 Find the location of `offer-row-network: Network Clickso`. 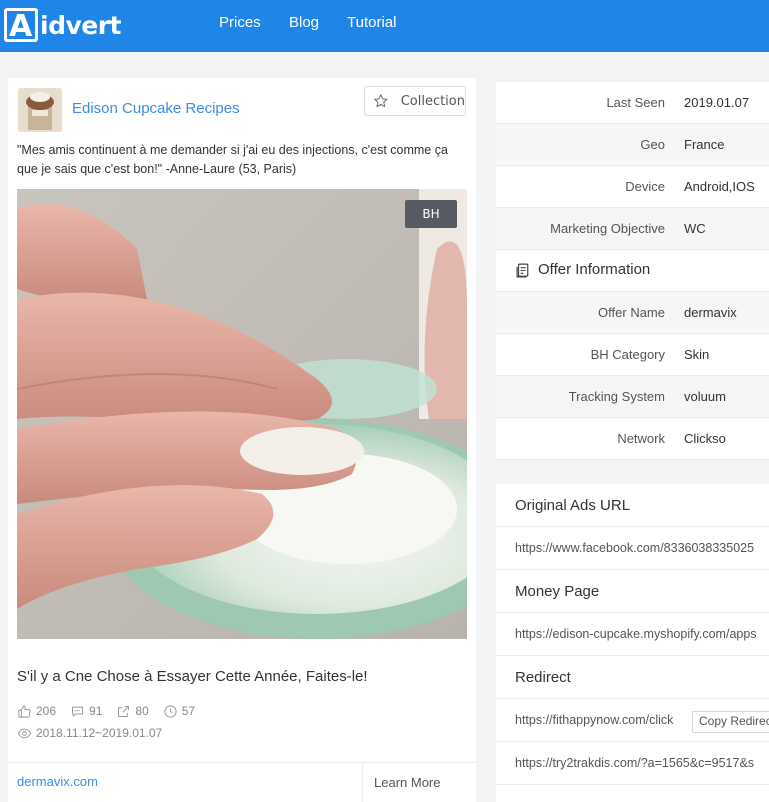

offer-row-network: Network Clickso is located at coordinates (632, 439).